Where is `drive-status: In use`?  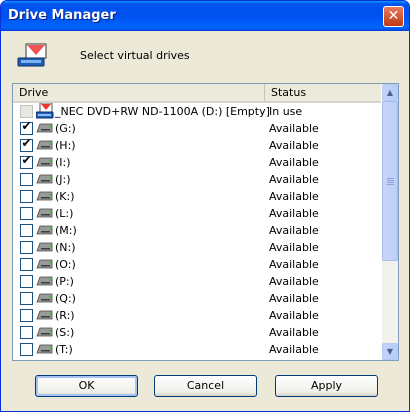 drive-status: In use is located at coordinates (286, 111).